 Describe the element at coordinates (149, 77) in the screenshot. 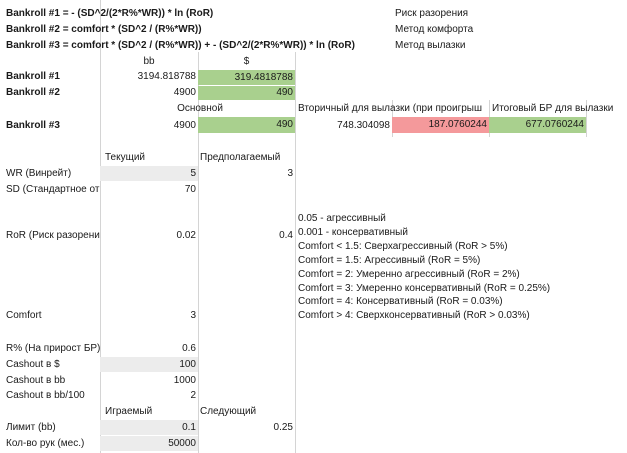

I see `bankroll-1-bb: 3194.818788` at that location.